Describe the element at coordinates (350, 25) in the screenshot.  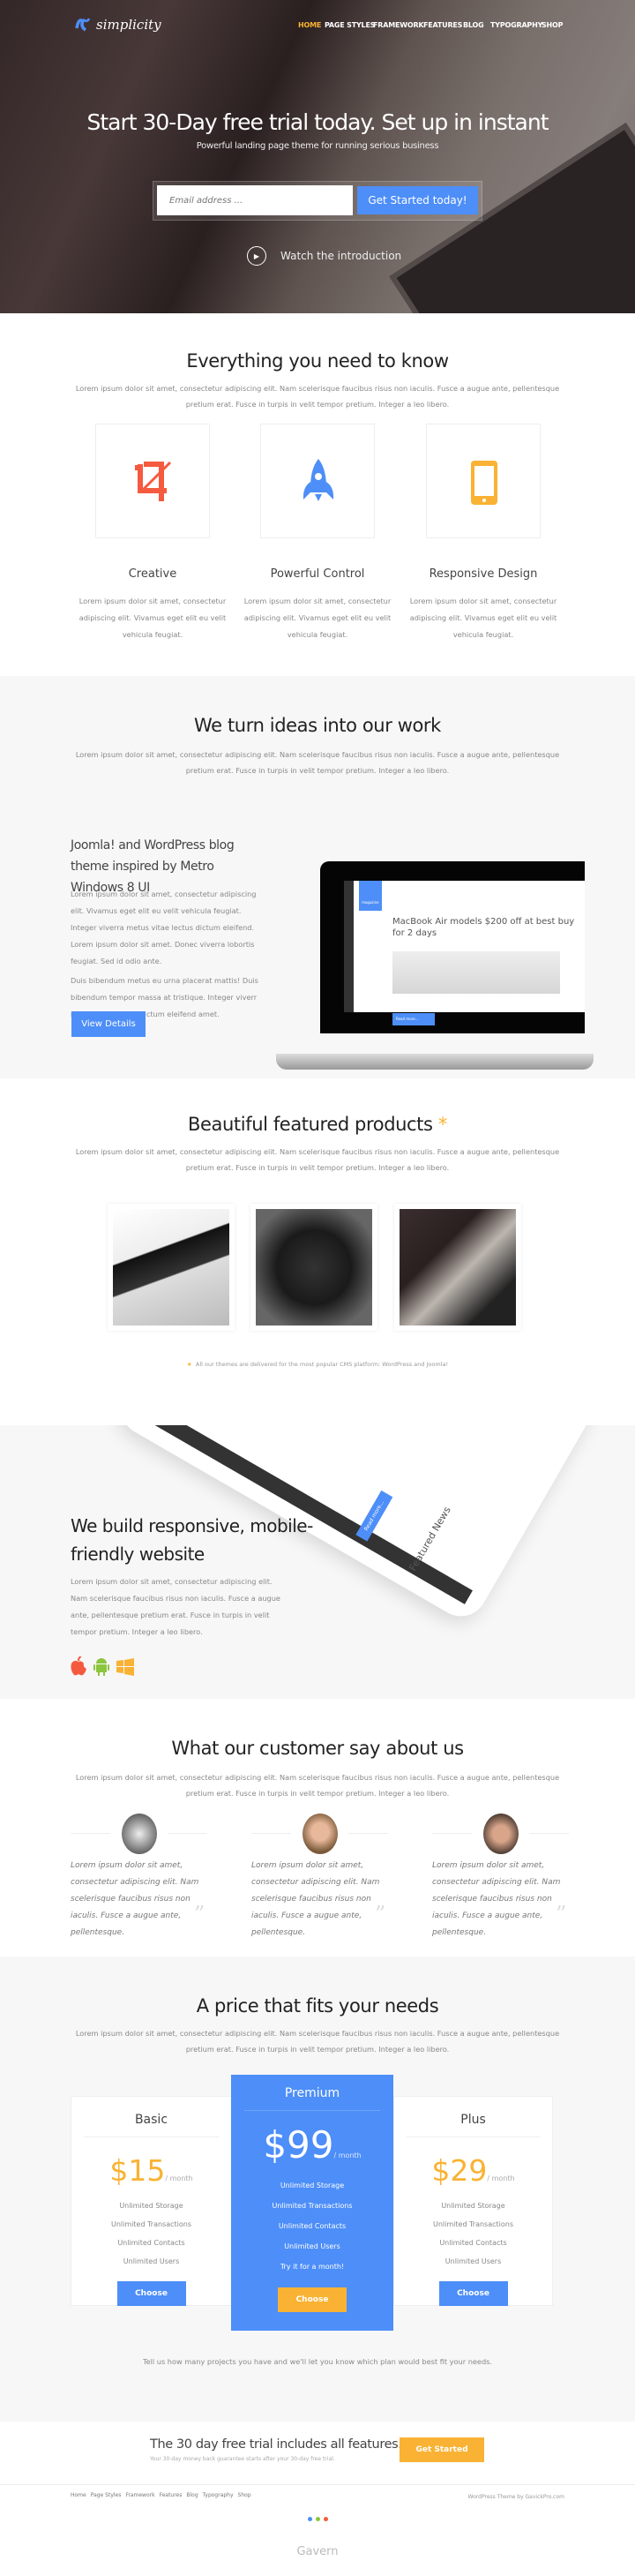
I see `nav-item-page-styles: PAGE STYLES` at that location.